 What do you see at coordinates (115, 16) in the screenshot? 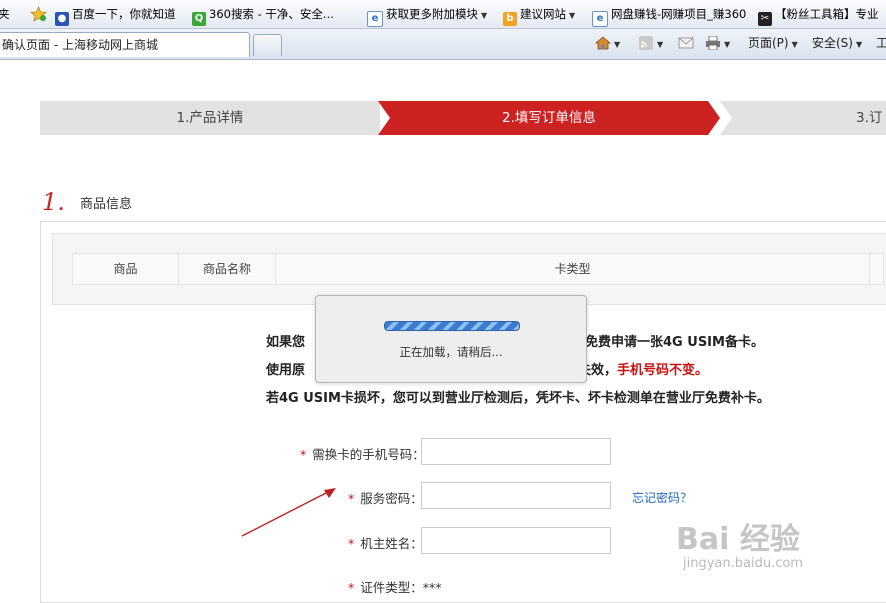
I see `fav-baidu: ● 百度一下，你就知道` at bounding box center [115, 16].